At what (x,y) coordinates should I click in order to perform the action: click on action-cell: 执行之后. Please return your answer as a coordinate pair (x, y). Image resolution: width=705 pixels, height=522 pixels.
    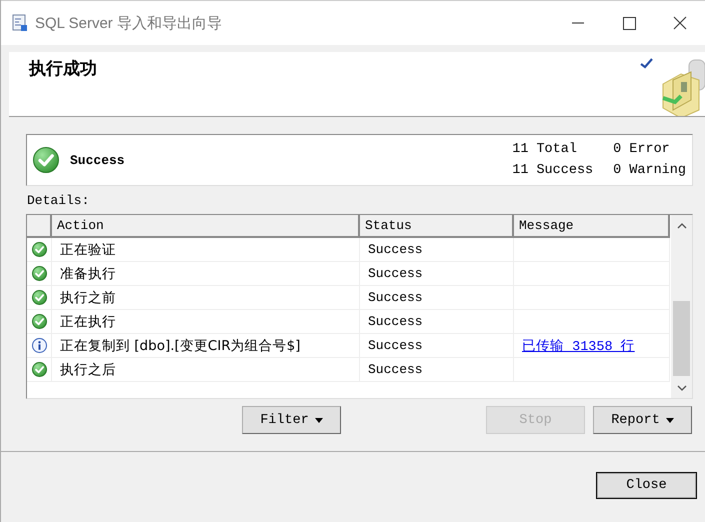
    Looking at the image, I should click on (206, 370).